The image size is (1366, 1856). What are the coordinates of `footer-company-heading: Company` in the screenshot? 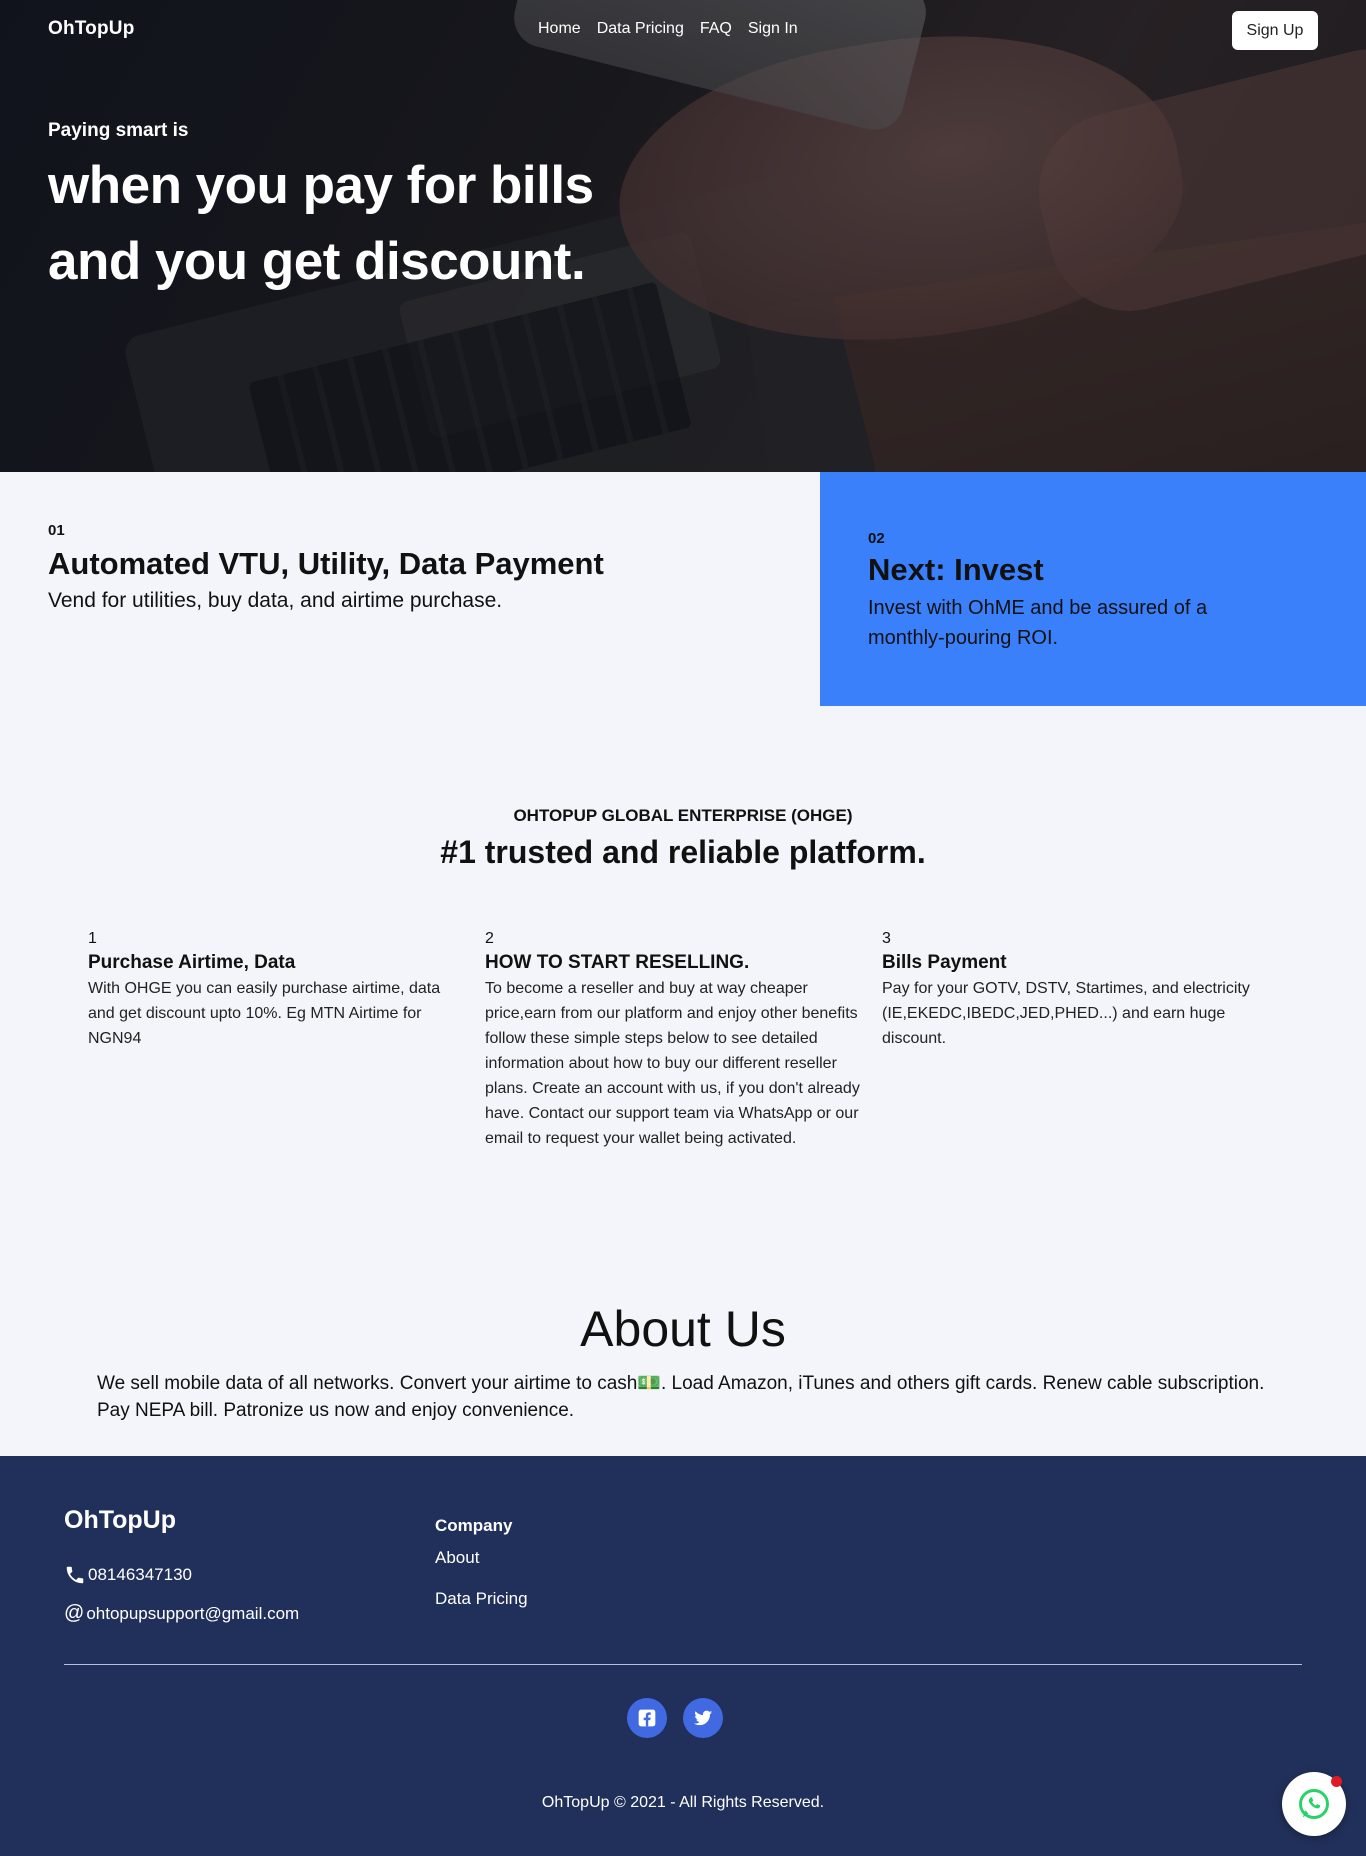 It's located at (474, 1525).